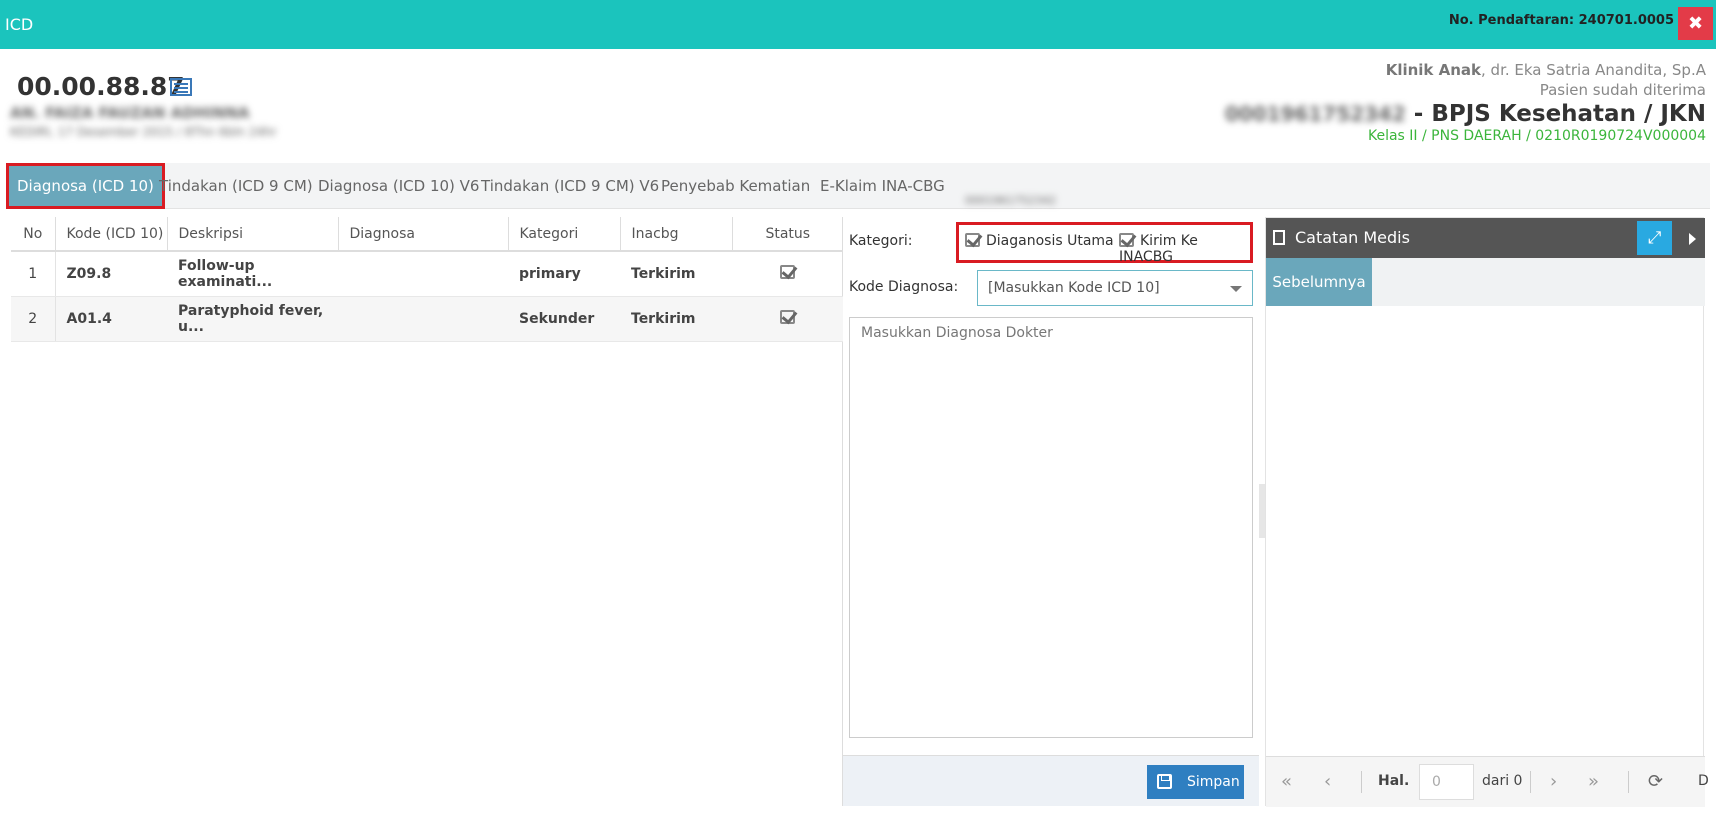 This screenshot has height=813, width=1716. Describe the element at coordinates (1561, 20) in the screenshot. I see `registration-number: No. Pendaftaran: 240701.0005` at that location.